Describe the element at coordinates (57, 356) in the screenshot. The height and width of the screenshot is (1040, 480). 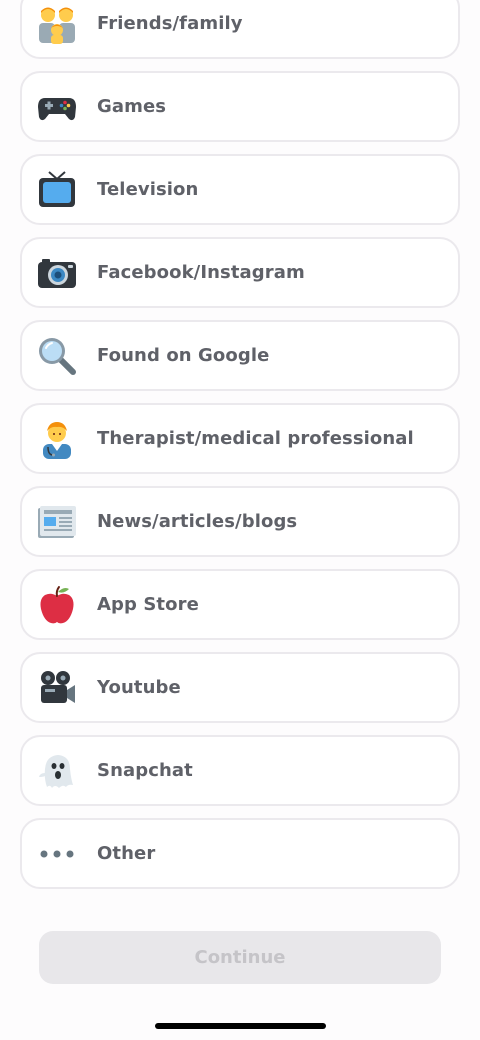
I see `magnifying-glass-icon` at that location.